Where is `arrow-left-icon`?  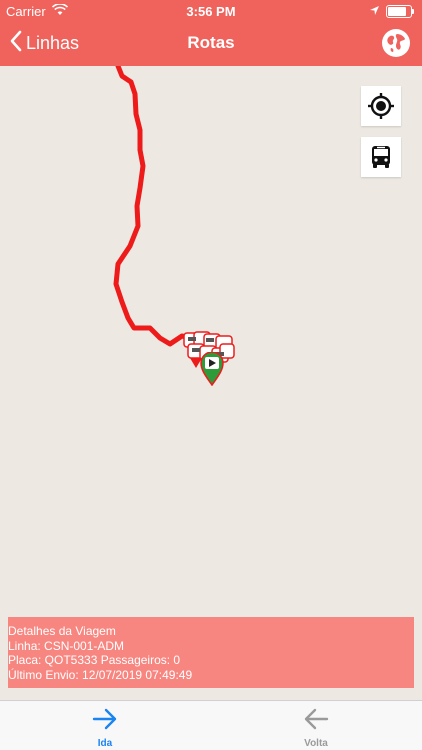 arrow-left-icon is located at coordinates (316, 719).